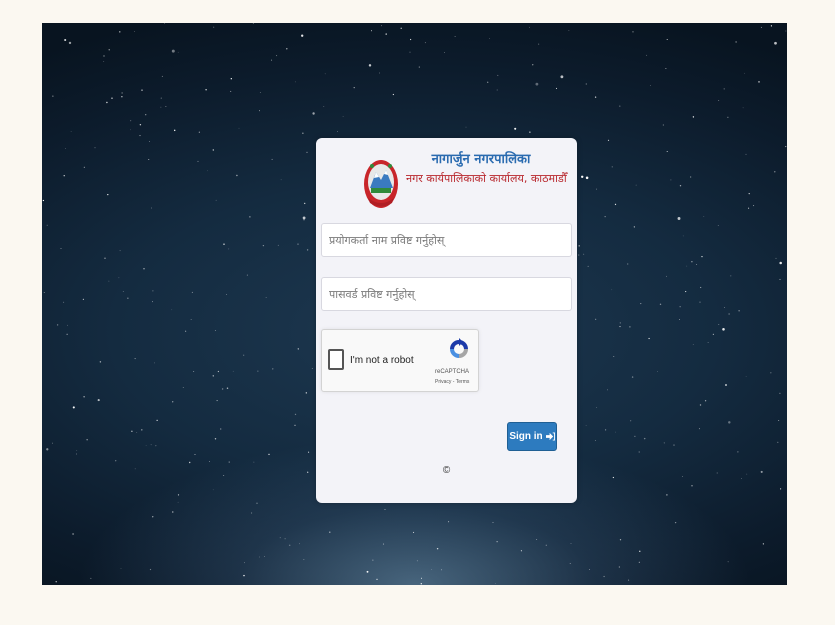 The height and width of the screenshot is (625, 835). What do you see at coordinates (486, 178) in the screenshot?
I see `office-subtitle: नगर कार्यपालिकाको कार्यालय, काठमाडौँ` at bounding box center [486, 178].